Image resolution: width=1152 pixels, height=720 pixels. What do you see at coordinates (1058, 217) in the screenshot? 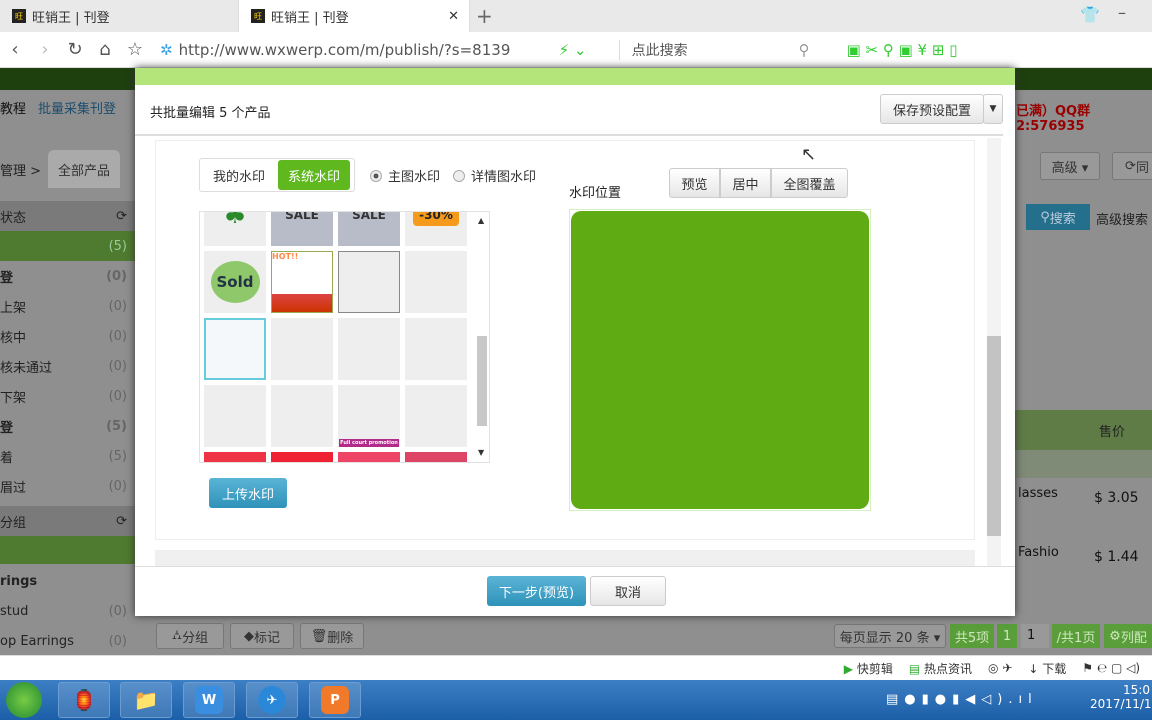
I see `search-button: ⚲ 搜索` at bounding box center [1058, 217].